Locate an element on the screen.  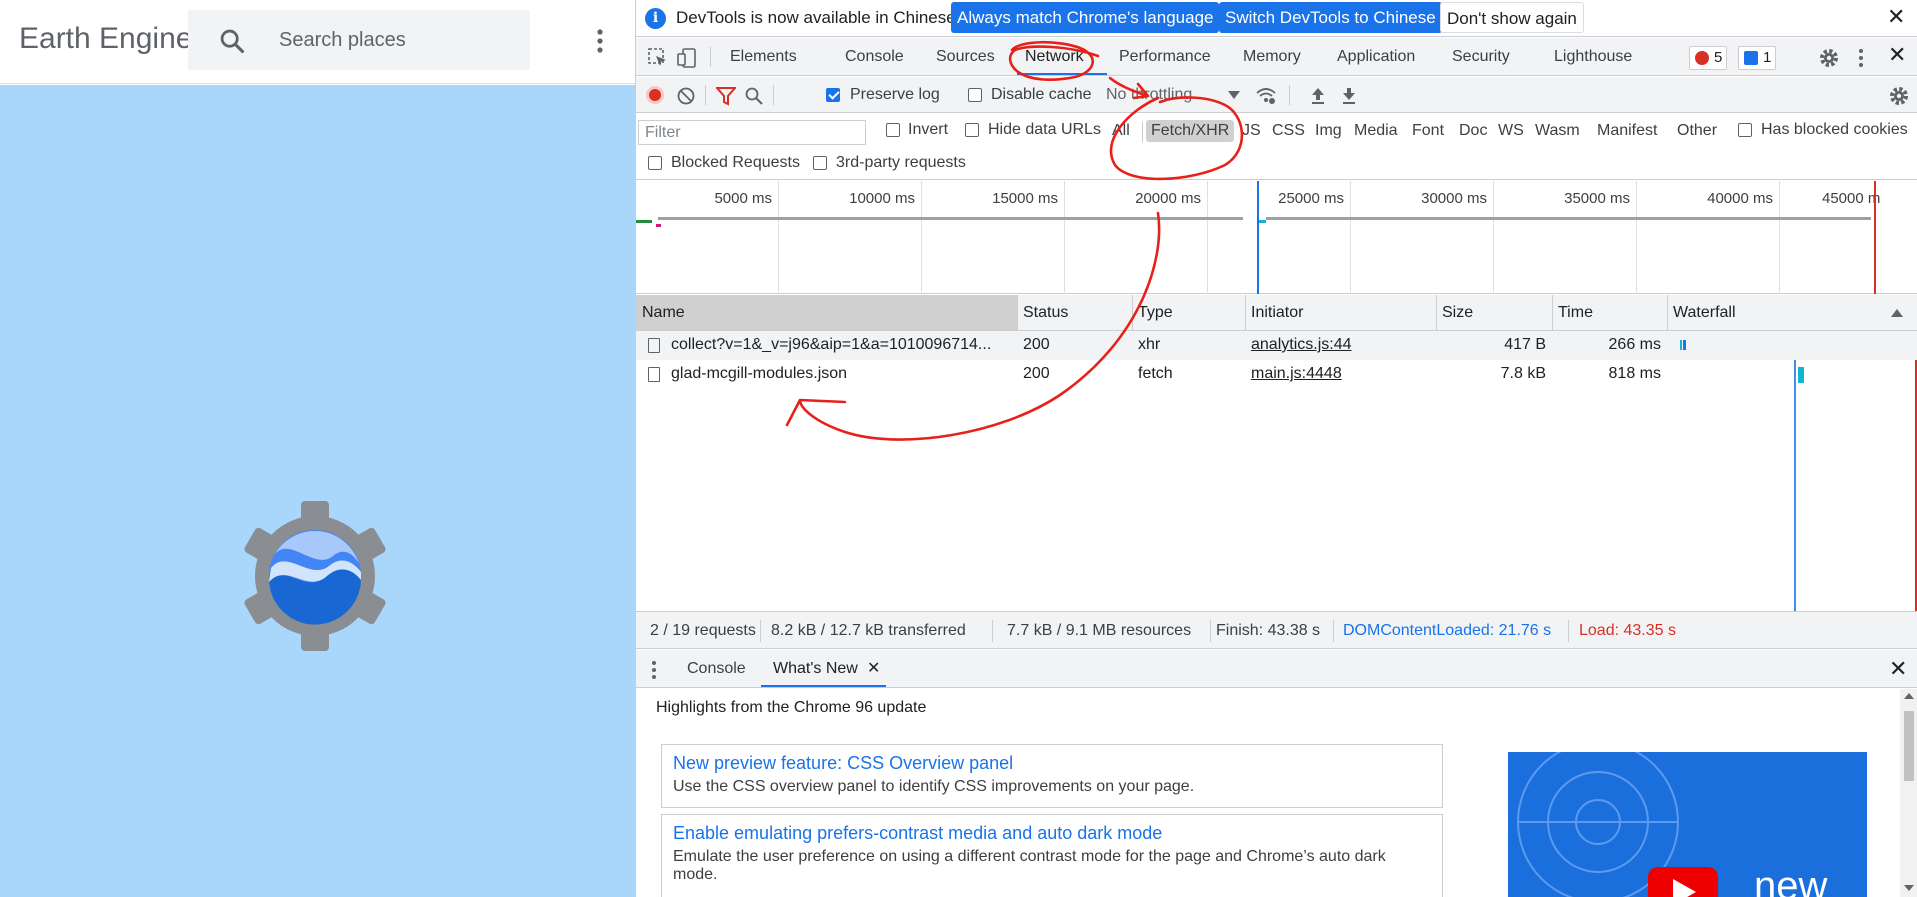
search-icon is located at coordinates (232, 41).